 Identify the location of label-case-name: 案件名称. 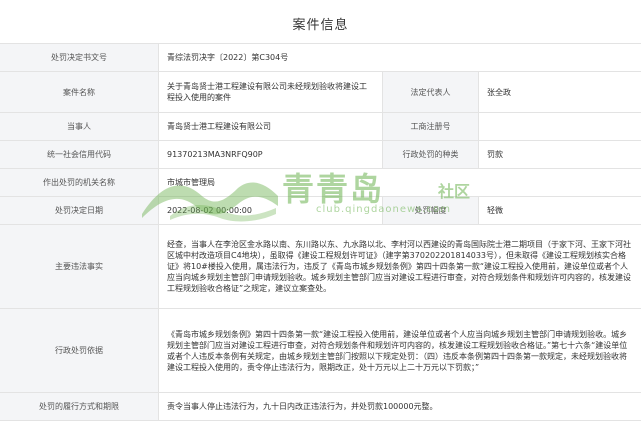
(79, 92).